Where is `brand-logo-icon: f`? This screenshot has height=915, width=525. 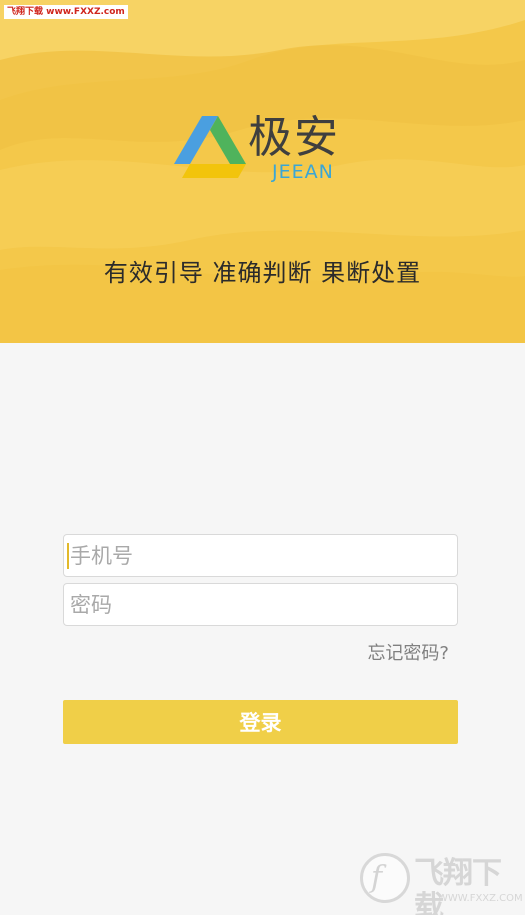 brand-logo-icon: f is located at coordinates (385, 878).